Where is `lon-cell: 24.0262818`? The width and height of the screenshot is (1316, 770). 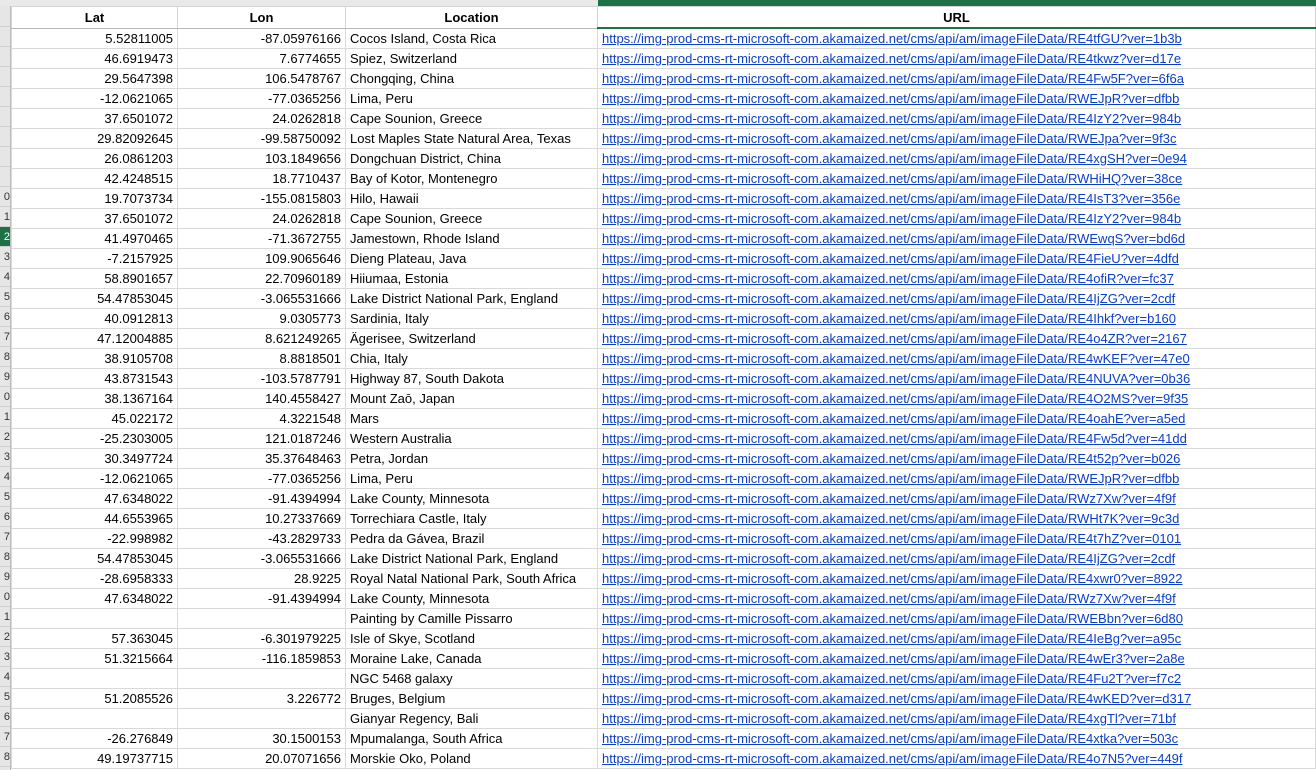
lon-cell: 24.0262818 is located at coordinates (261, 118).